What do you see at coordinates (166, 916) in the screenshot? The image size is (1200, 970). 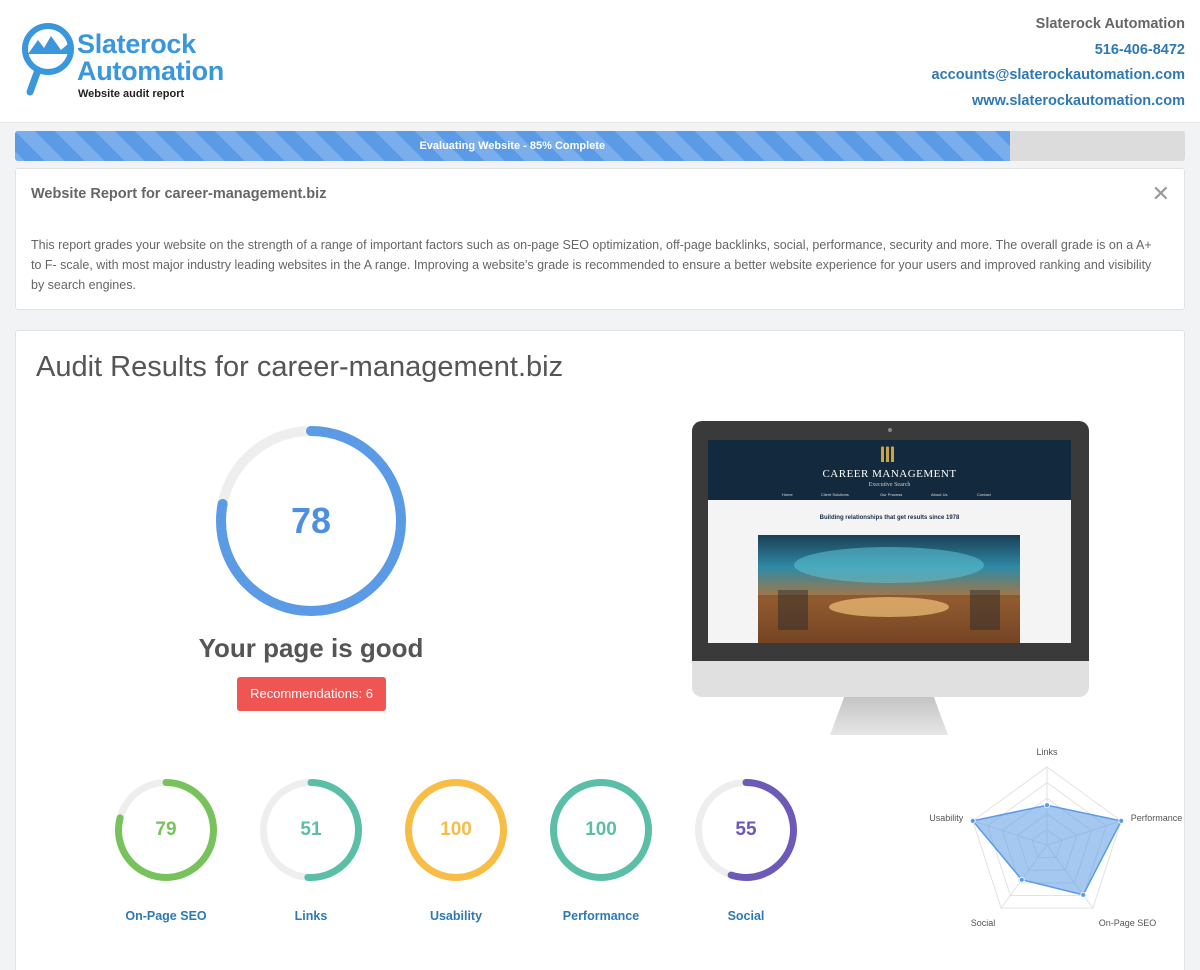 I see `onpage-seo-label: On-Page SEO` at bounding box center [166, 916].